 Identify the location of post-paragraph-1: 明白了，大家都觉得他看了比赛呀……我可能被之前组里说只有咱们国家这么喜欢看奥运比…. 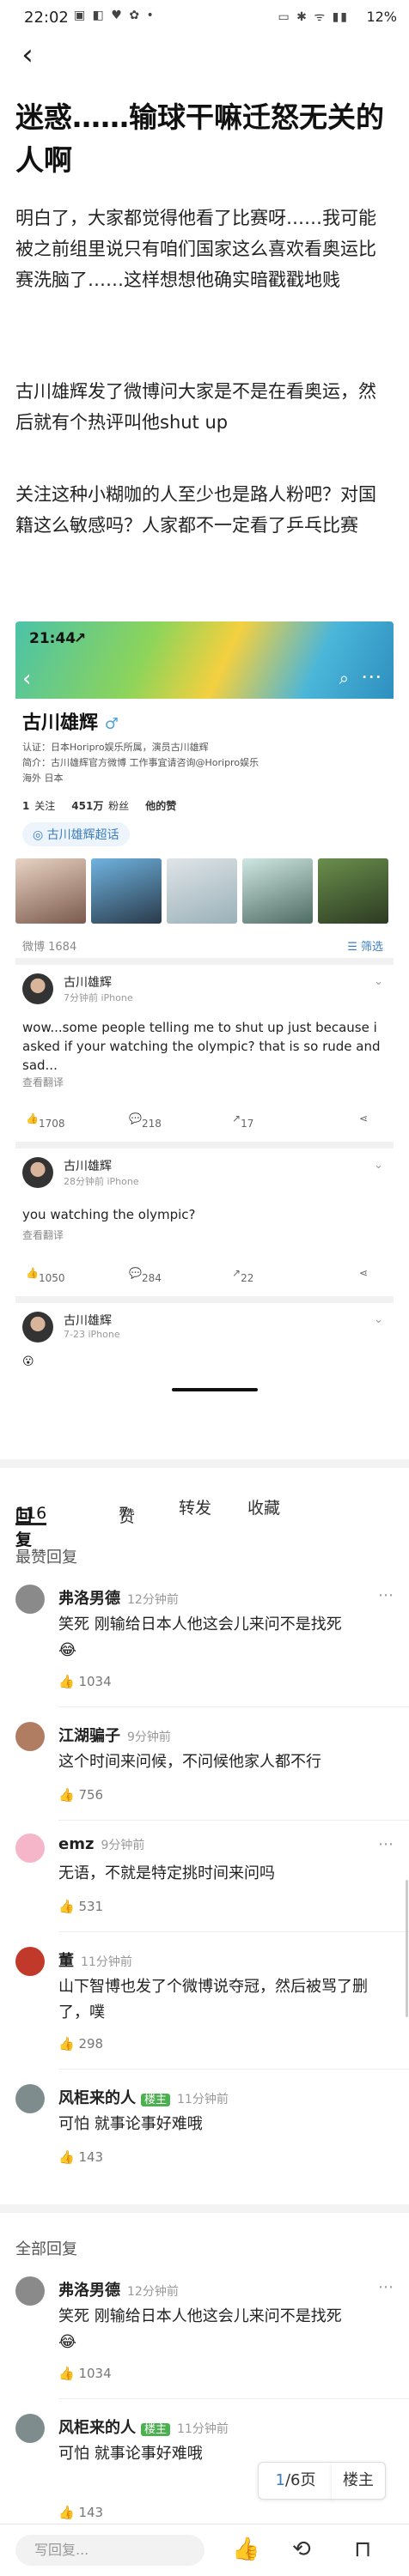
(195, 249).